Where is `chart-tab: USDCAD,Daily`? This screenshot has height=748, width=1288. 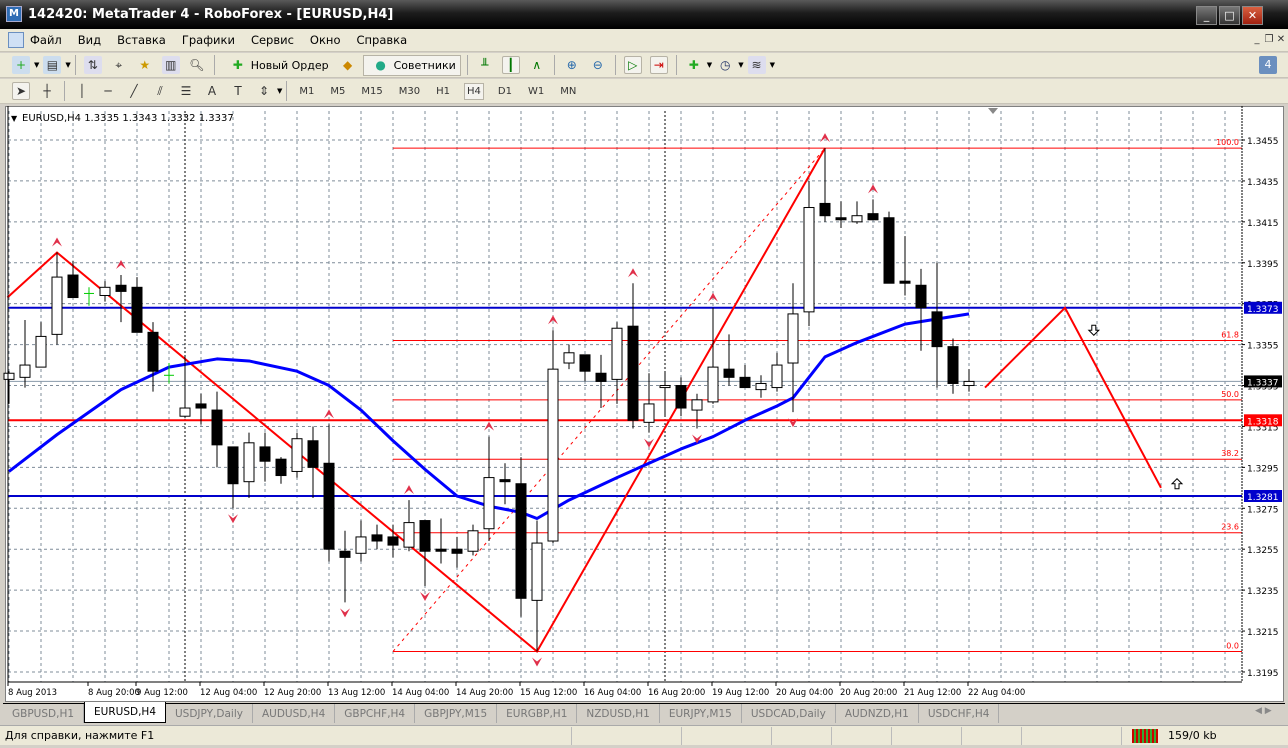 chart-tab: USDCAD,Daily is located at coordinates (789, 713).